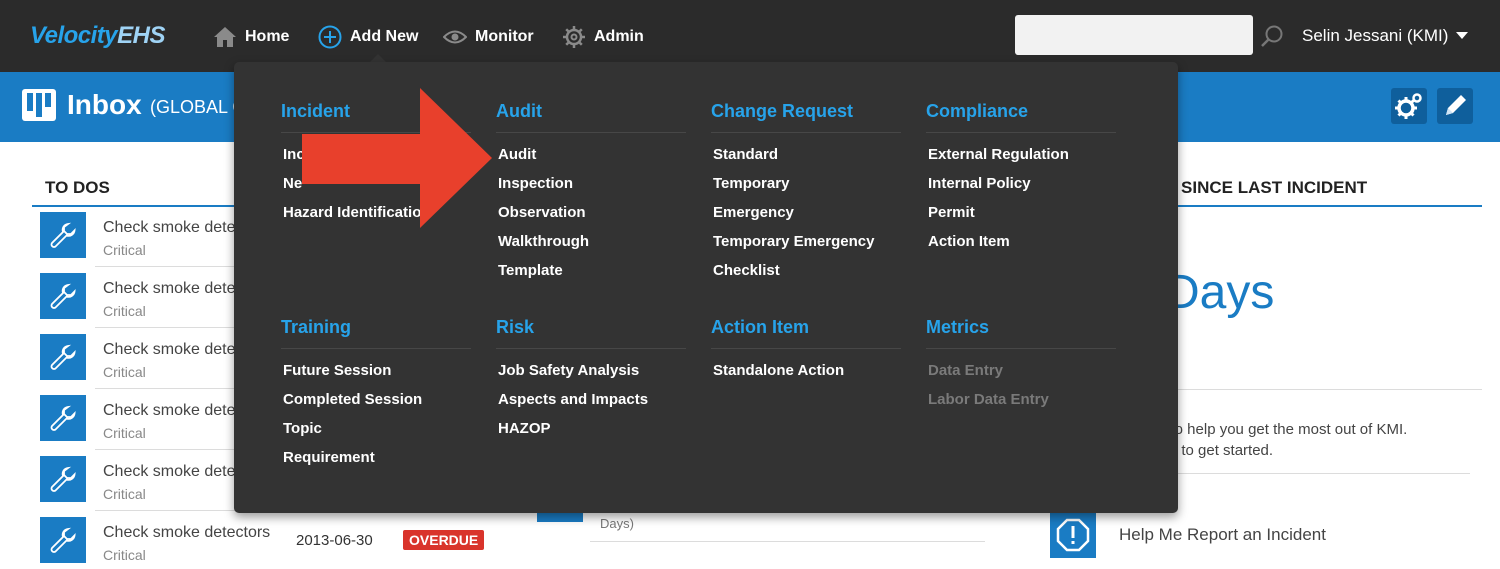 The image size is (1500, 569). Describe the element at coordinates (292, 183) in the screenshot. I see `menu-item-near-miss: Ne` at that location.